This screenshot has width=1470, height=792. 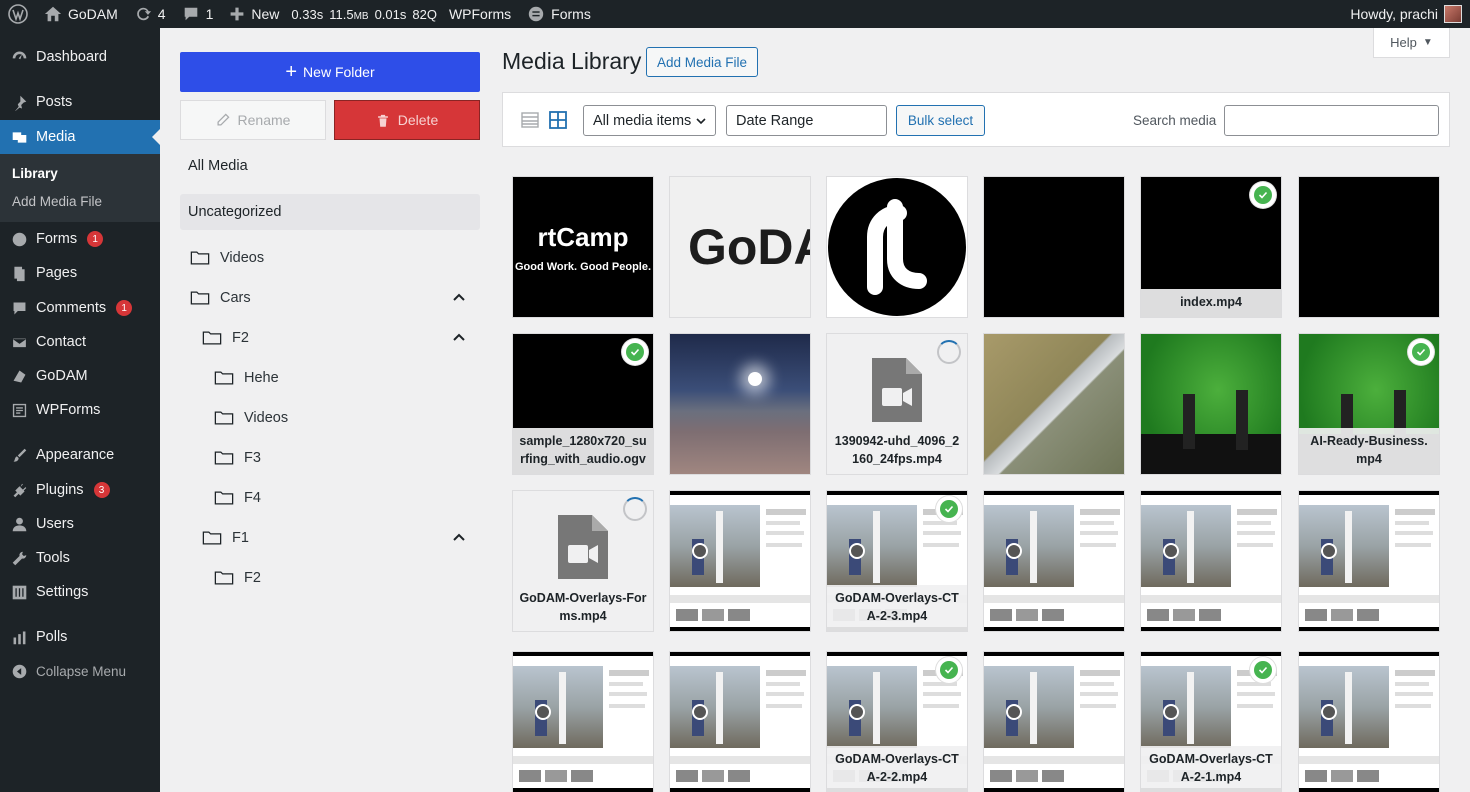 What do you see at coordinates (536, 14) in the screenshot?
I see `forms-icon` at bounding box center [536, 14].